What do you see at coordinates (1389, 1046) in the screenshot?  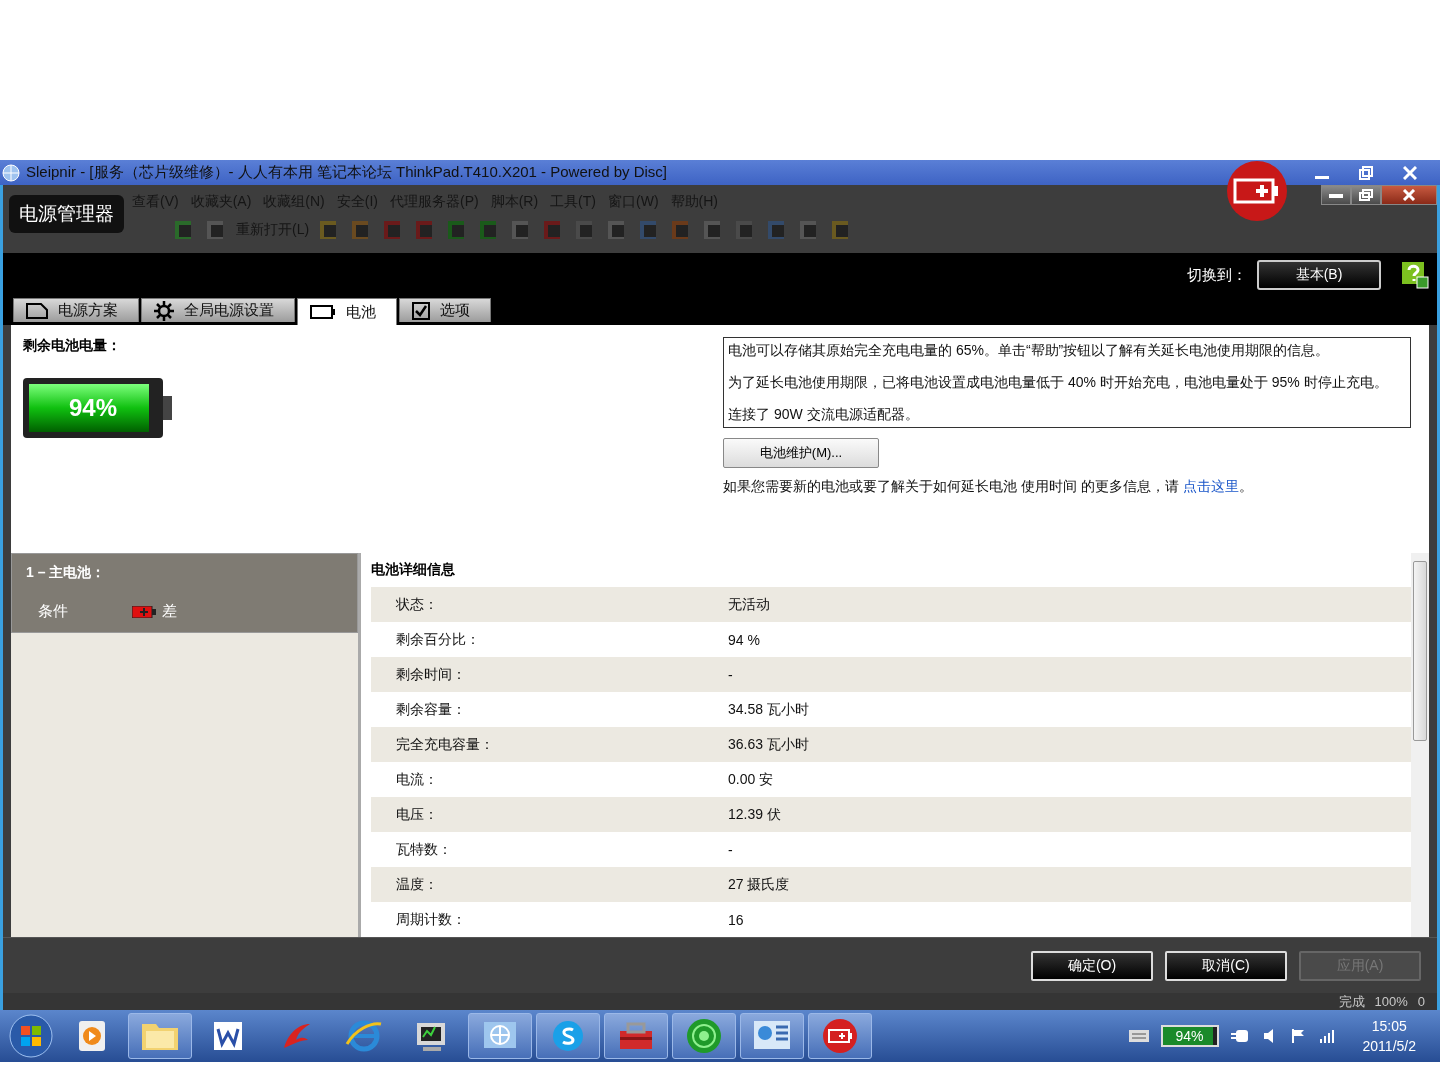 I see `clock-date: 2011/5/2` at bounding box center [1389, 1046].